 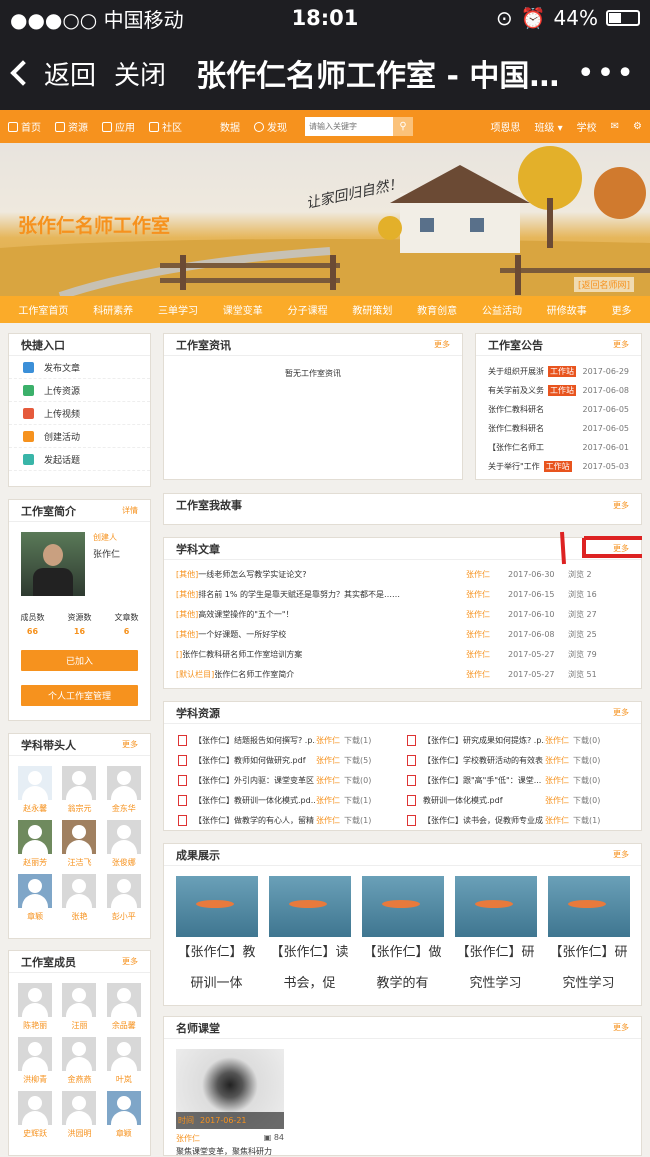 What do you see at coordinates (519, 780) in the screenshot?
I see `resource-row: 【张作仁】跟"高"手"低"：课堂... 张作仁 下载(0)` at bounding box center [519, 780].